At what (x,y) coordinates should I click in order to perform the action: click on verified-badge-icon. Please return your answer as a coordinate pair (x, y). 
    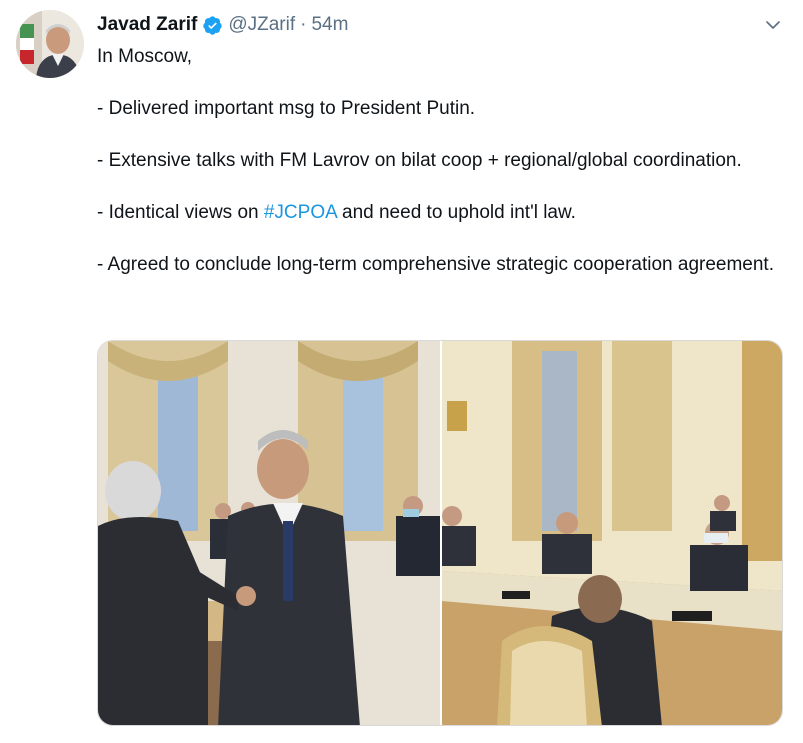
    Looking at the image, I should click on (212, 25).